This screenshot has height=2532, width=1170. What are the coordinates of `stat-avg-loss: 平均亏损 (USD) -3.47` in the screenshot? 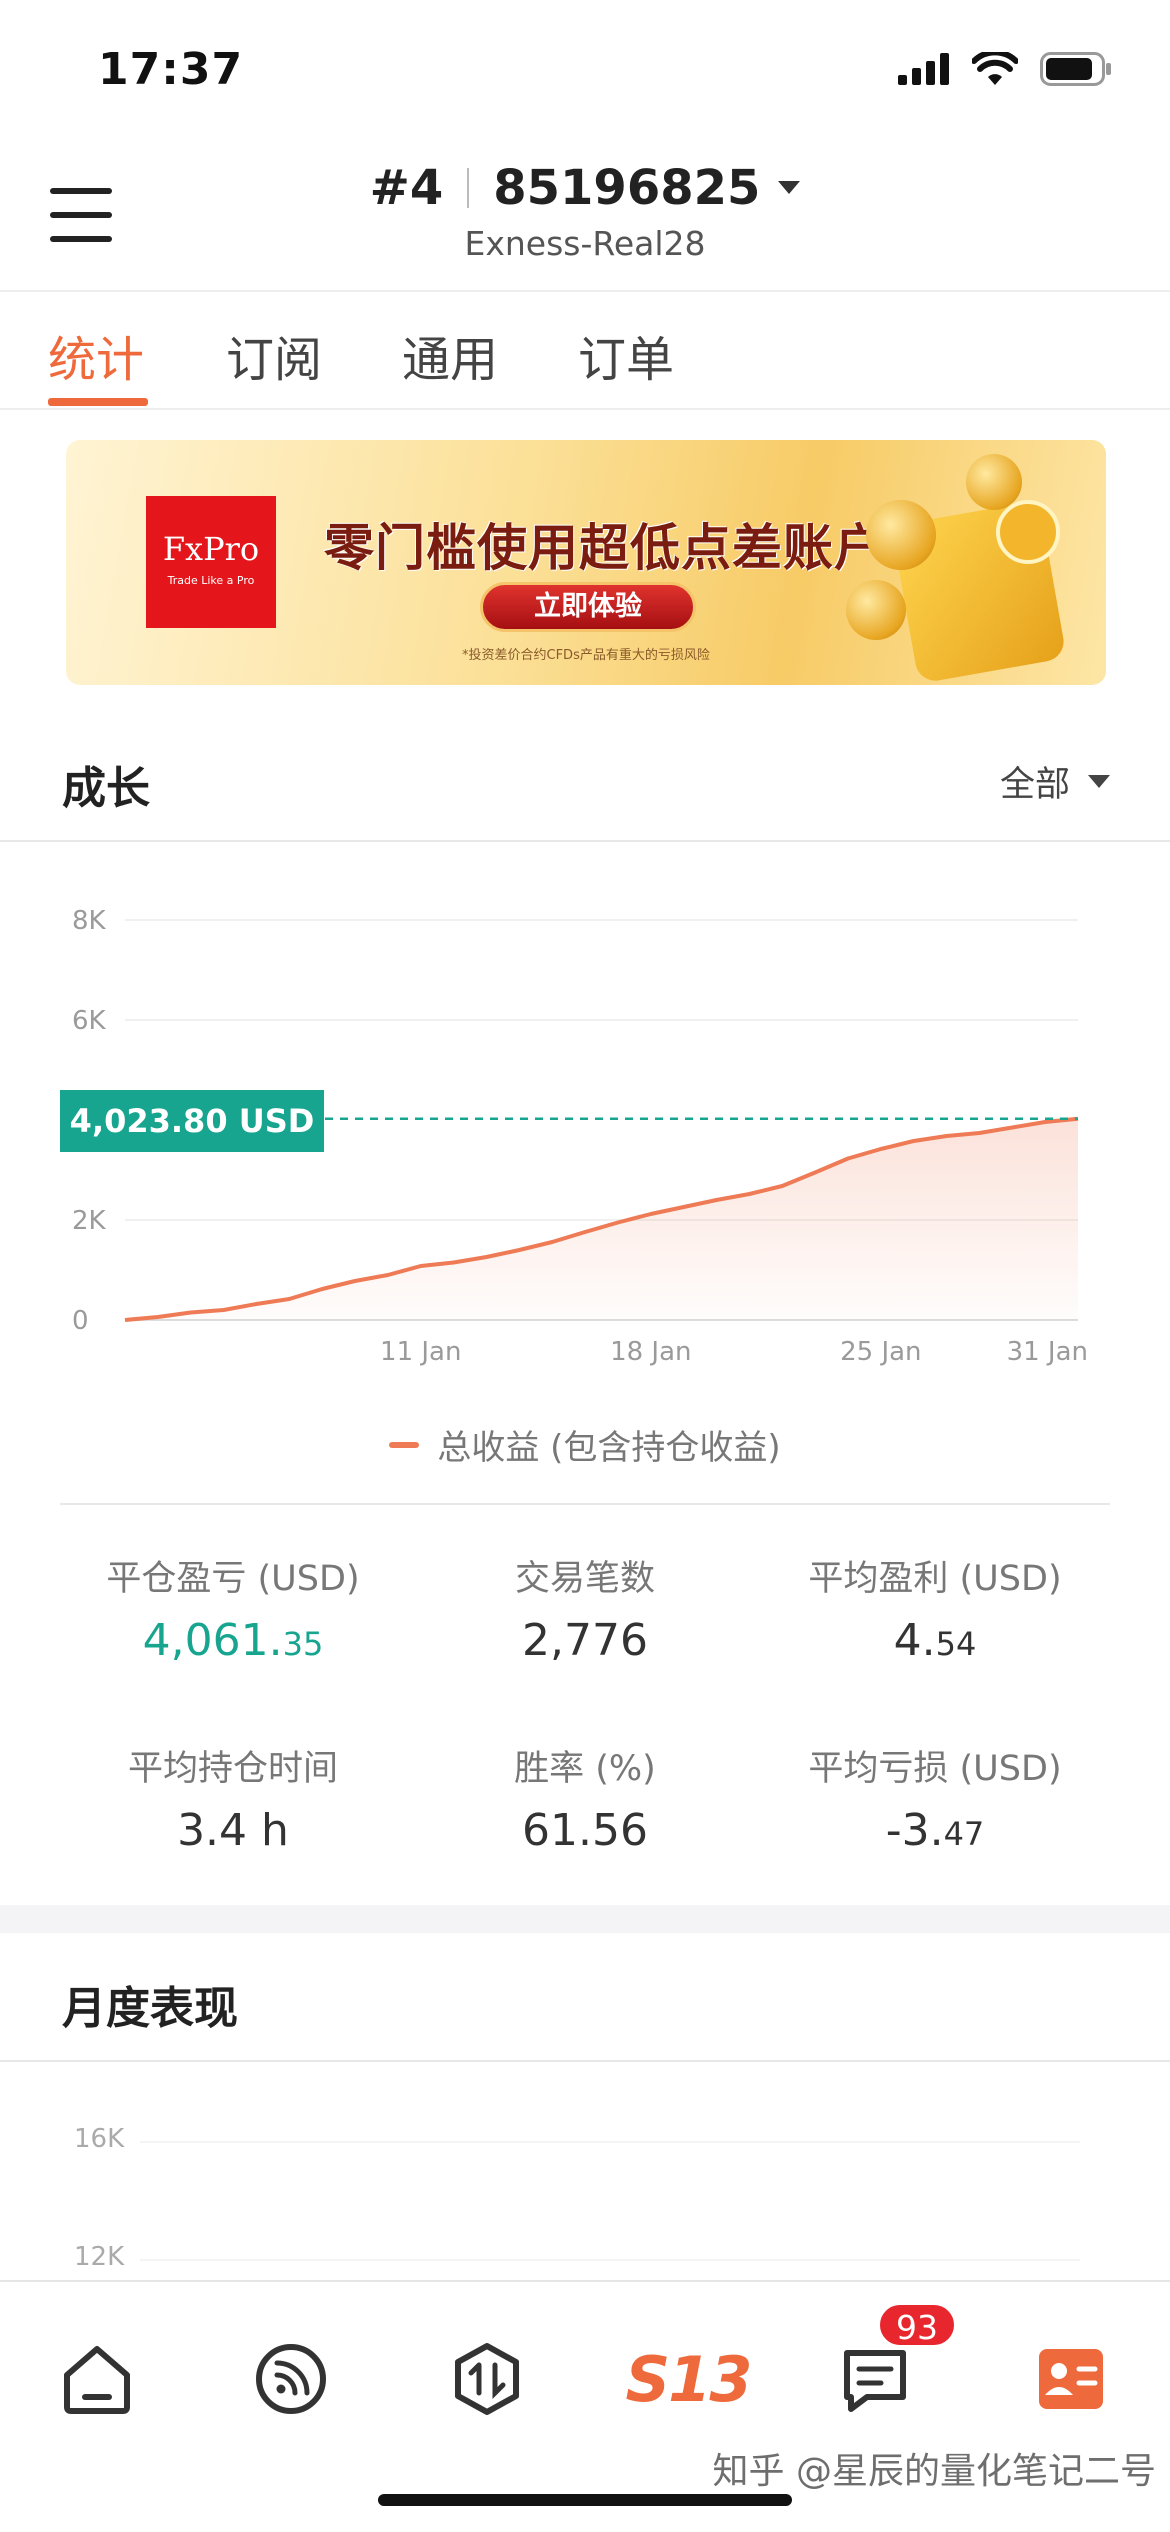 It's located at (935, 1798).